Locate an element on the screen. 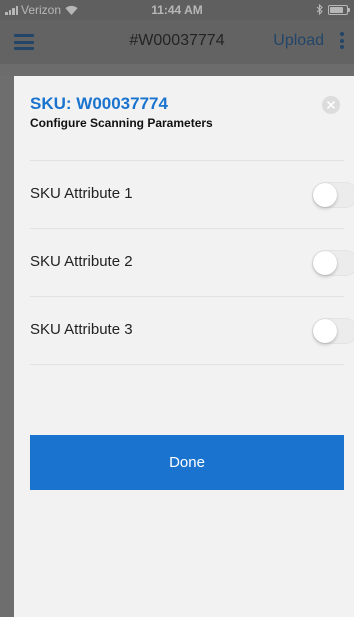 The width and height of the screenshot is (354, 617). done-button: Done is located at coordinates (187, 462).